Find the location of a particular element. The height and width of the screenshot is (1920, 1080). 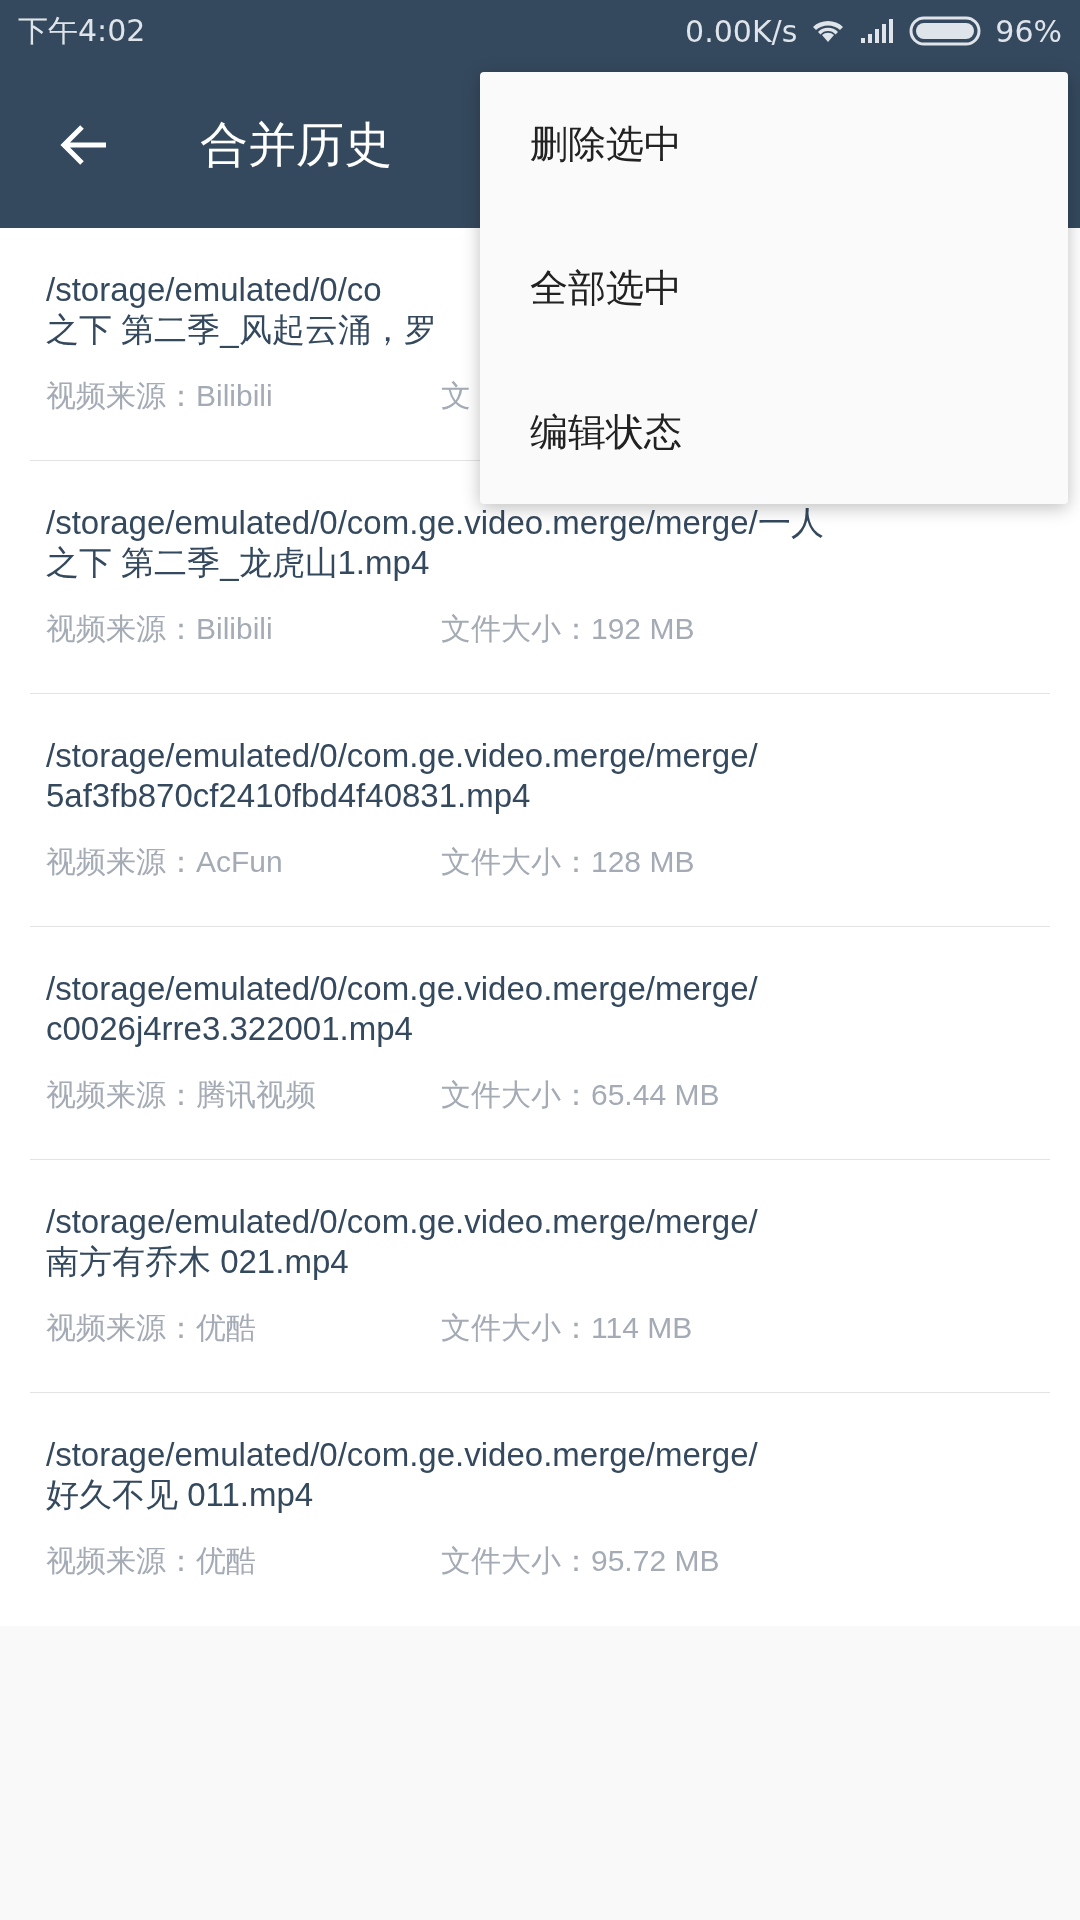

file-size: 文件大小：114 MB is located at coordinates (567, 1328).